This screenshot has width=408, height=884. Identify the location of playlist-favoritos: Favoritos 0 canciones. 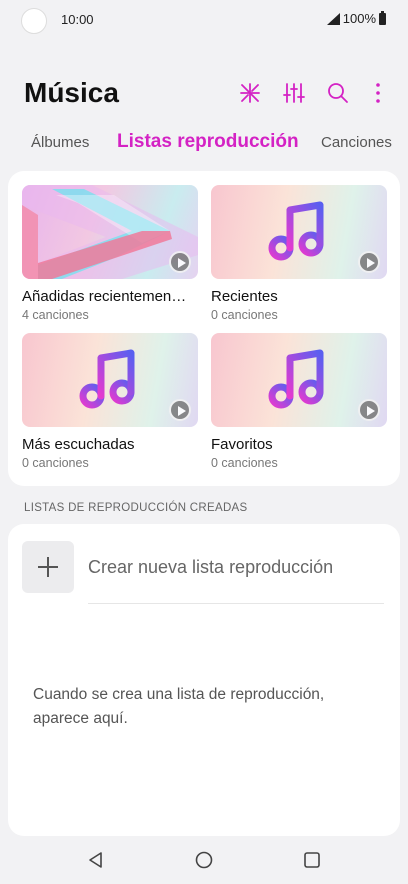
(299, 401).